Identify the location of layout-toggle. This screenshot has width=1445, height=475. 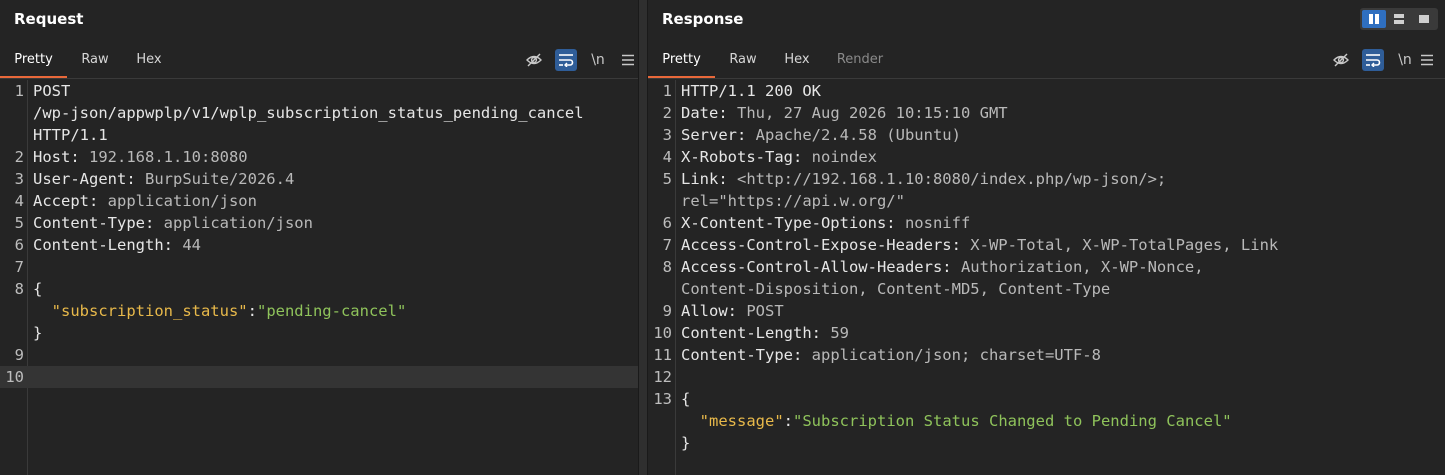
(1399, 19).